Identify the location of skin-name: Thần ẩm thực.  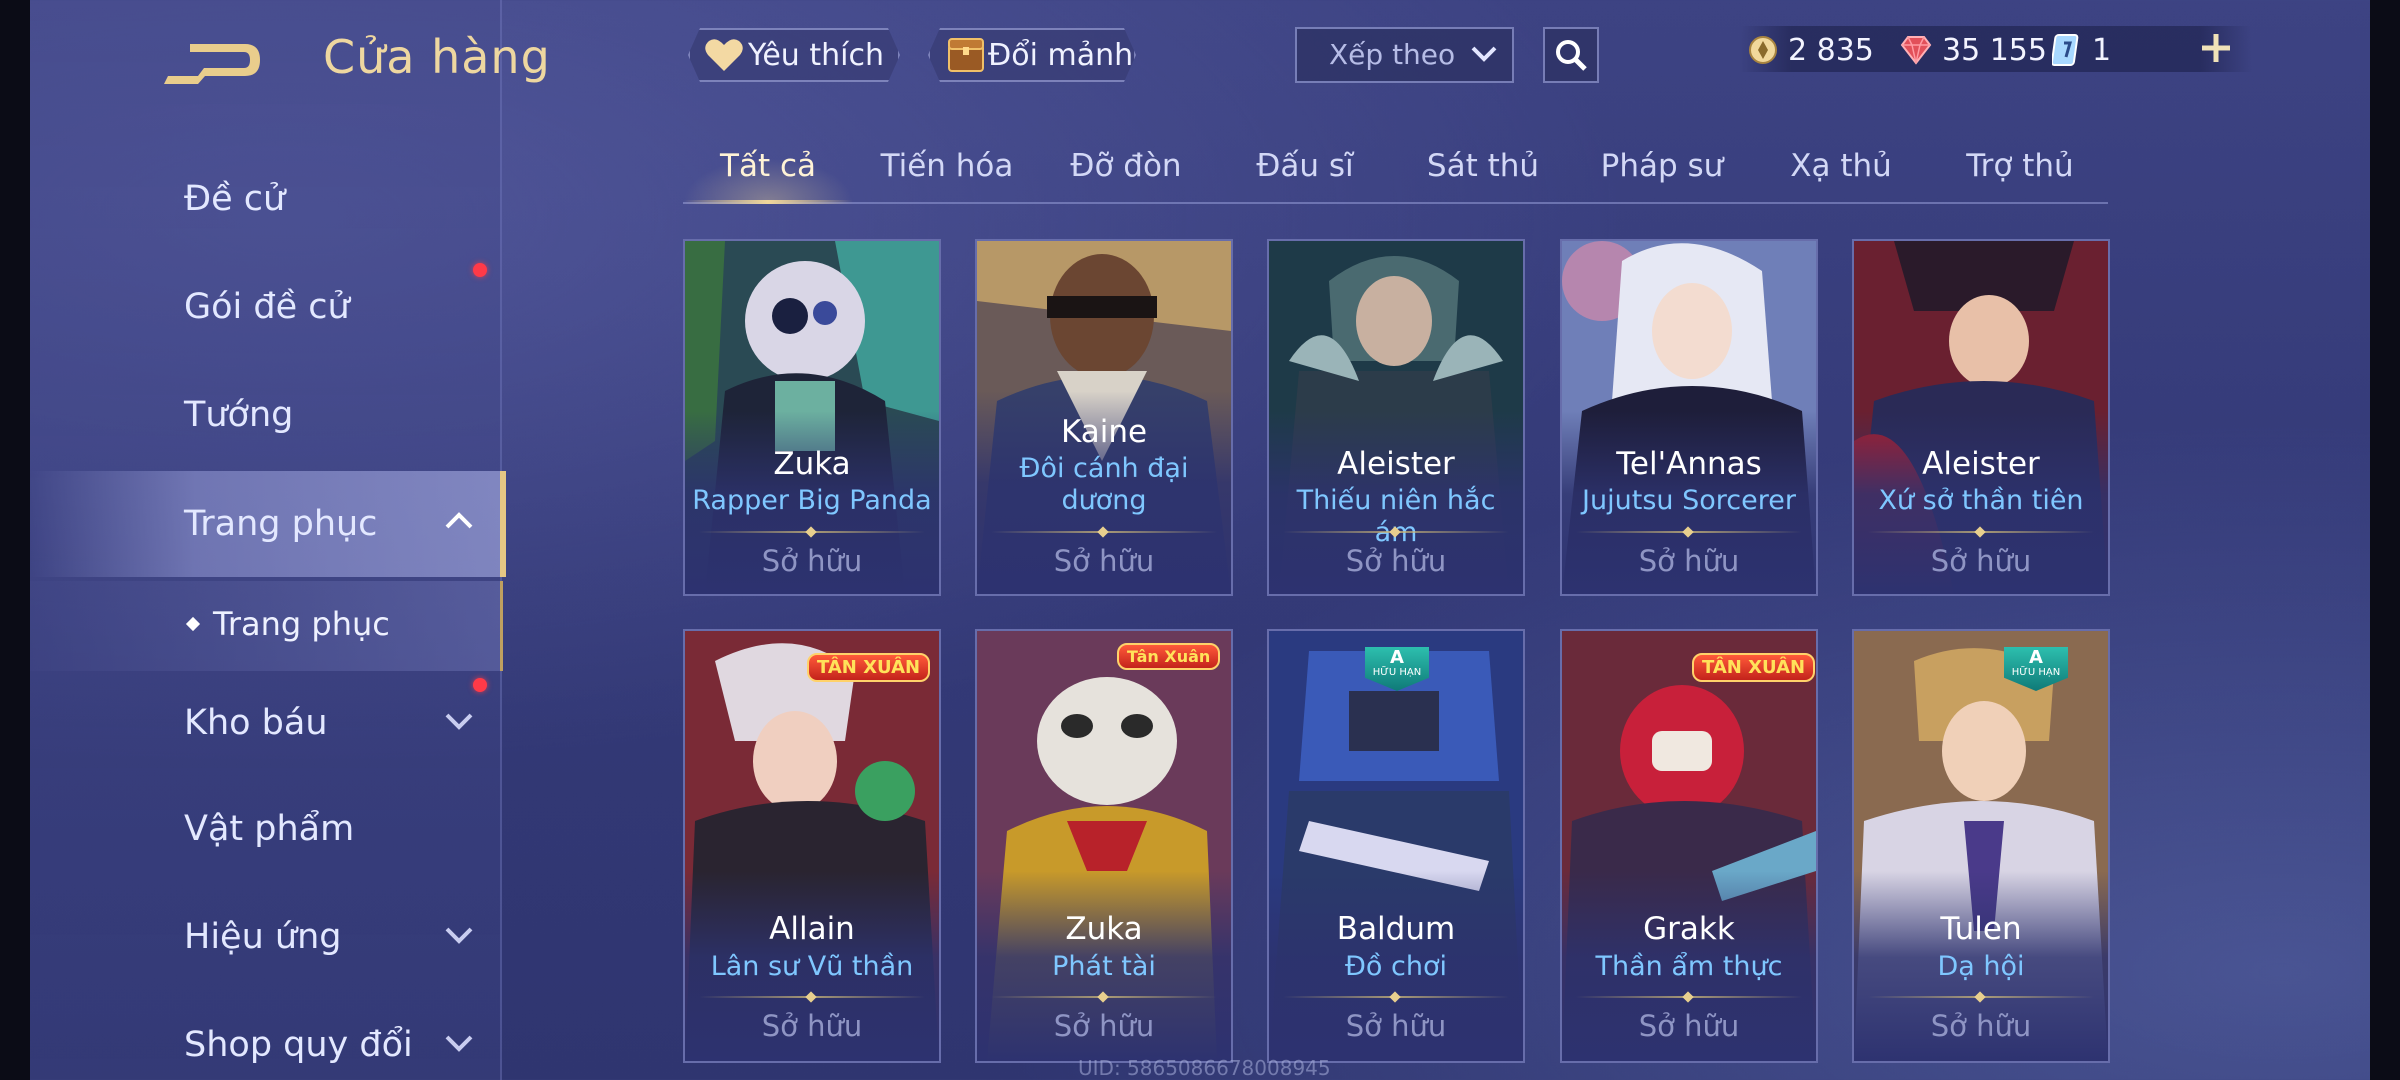
(1689, 966).